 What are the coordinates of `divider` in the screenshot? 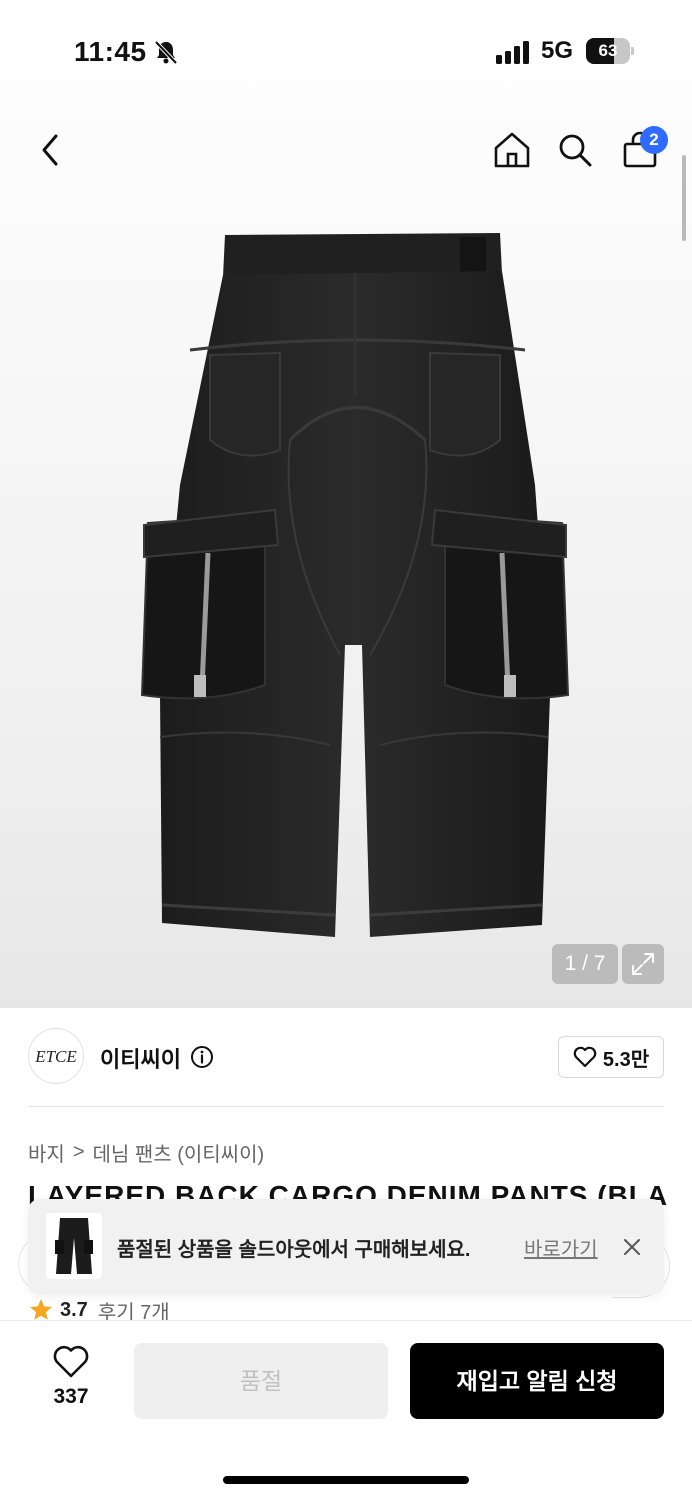 It's located at (346, 1106).